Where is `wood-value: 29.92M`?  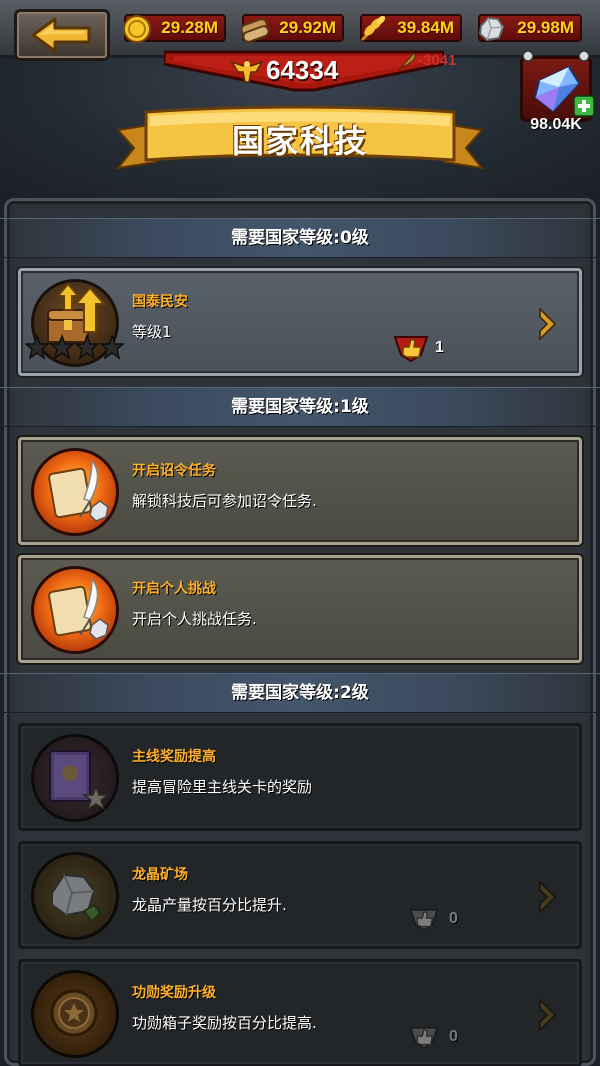 wood-value: 29.92M is located at coordinates (307, 27).